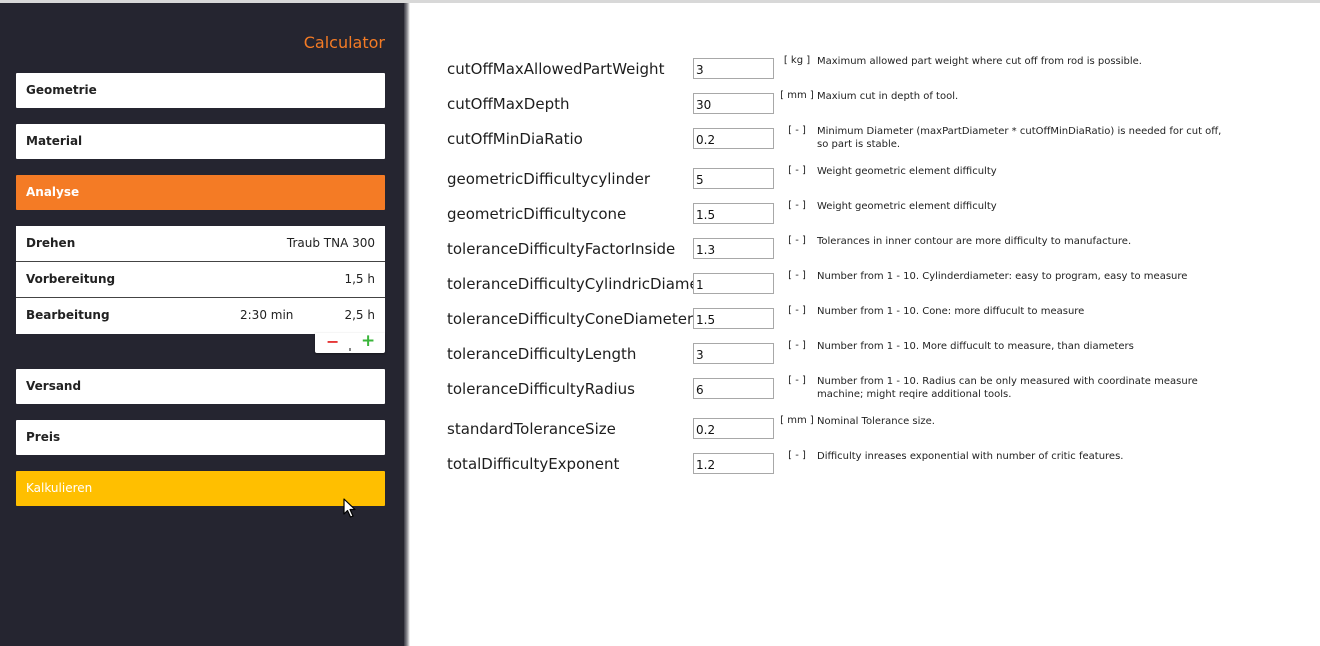  I want to click on mouse-pointer-icon, so click(349, 508).